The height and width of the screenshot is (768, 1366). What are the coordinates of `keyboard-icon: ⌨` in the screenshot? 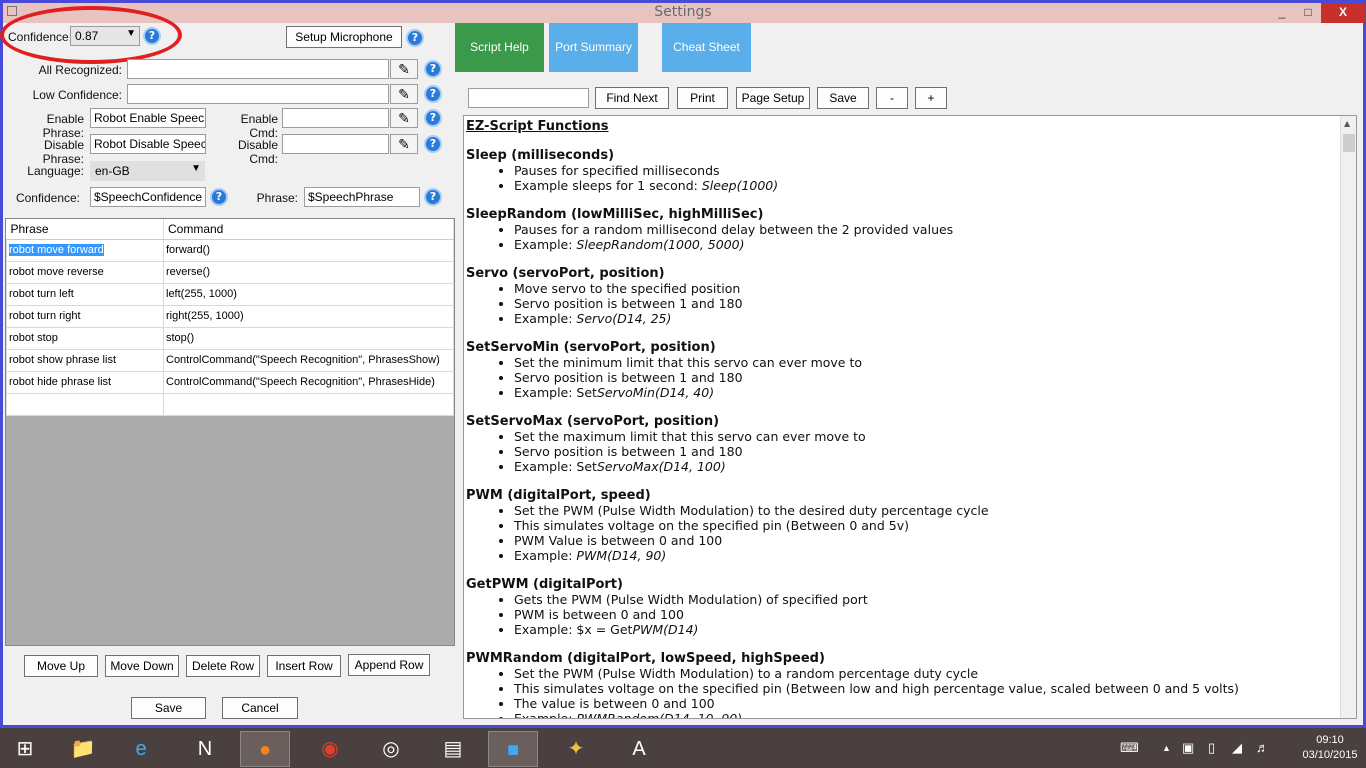 It's located at (1129, 748).